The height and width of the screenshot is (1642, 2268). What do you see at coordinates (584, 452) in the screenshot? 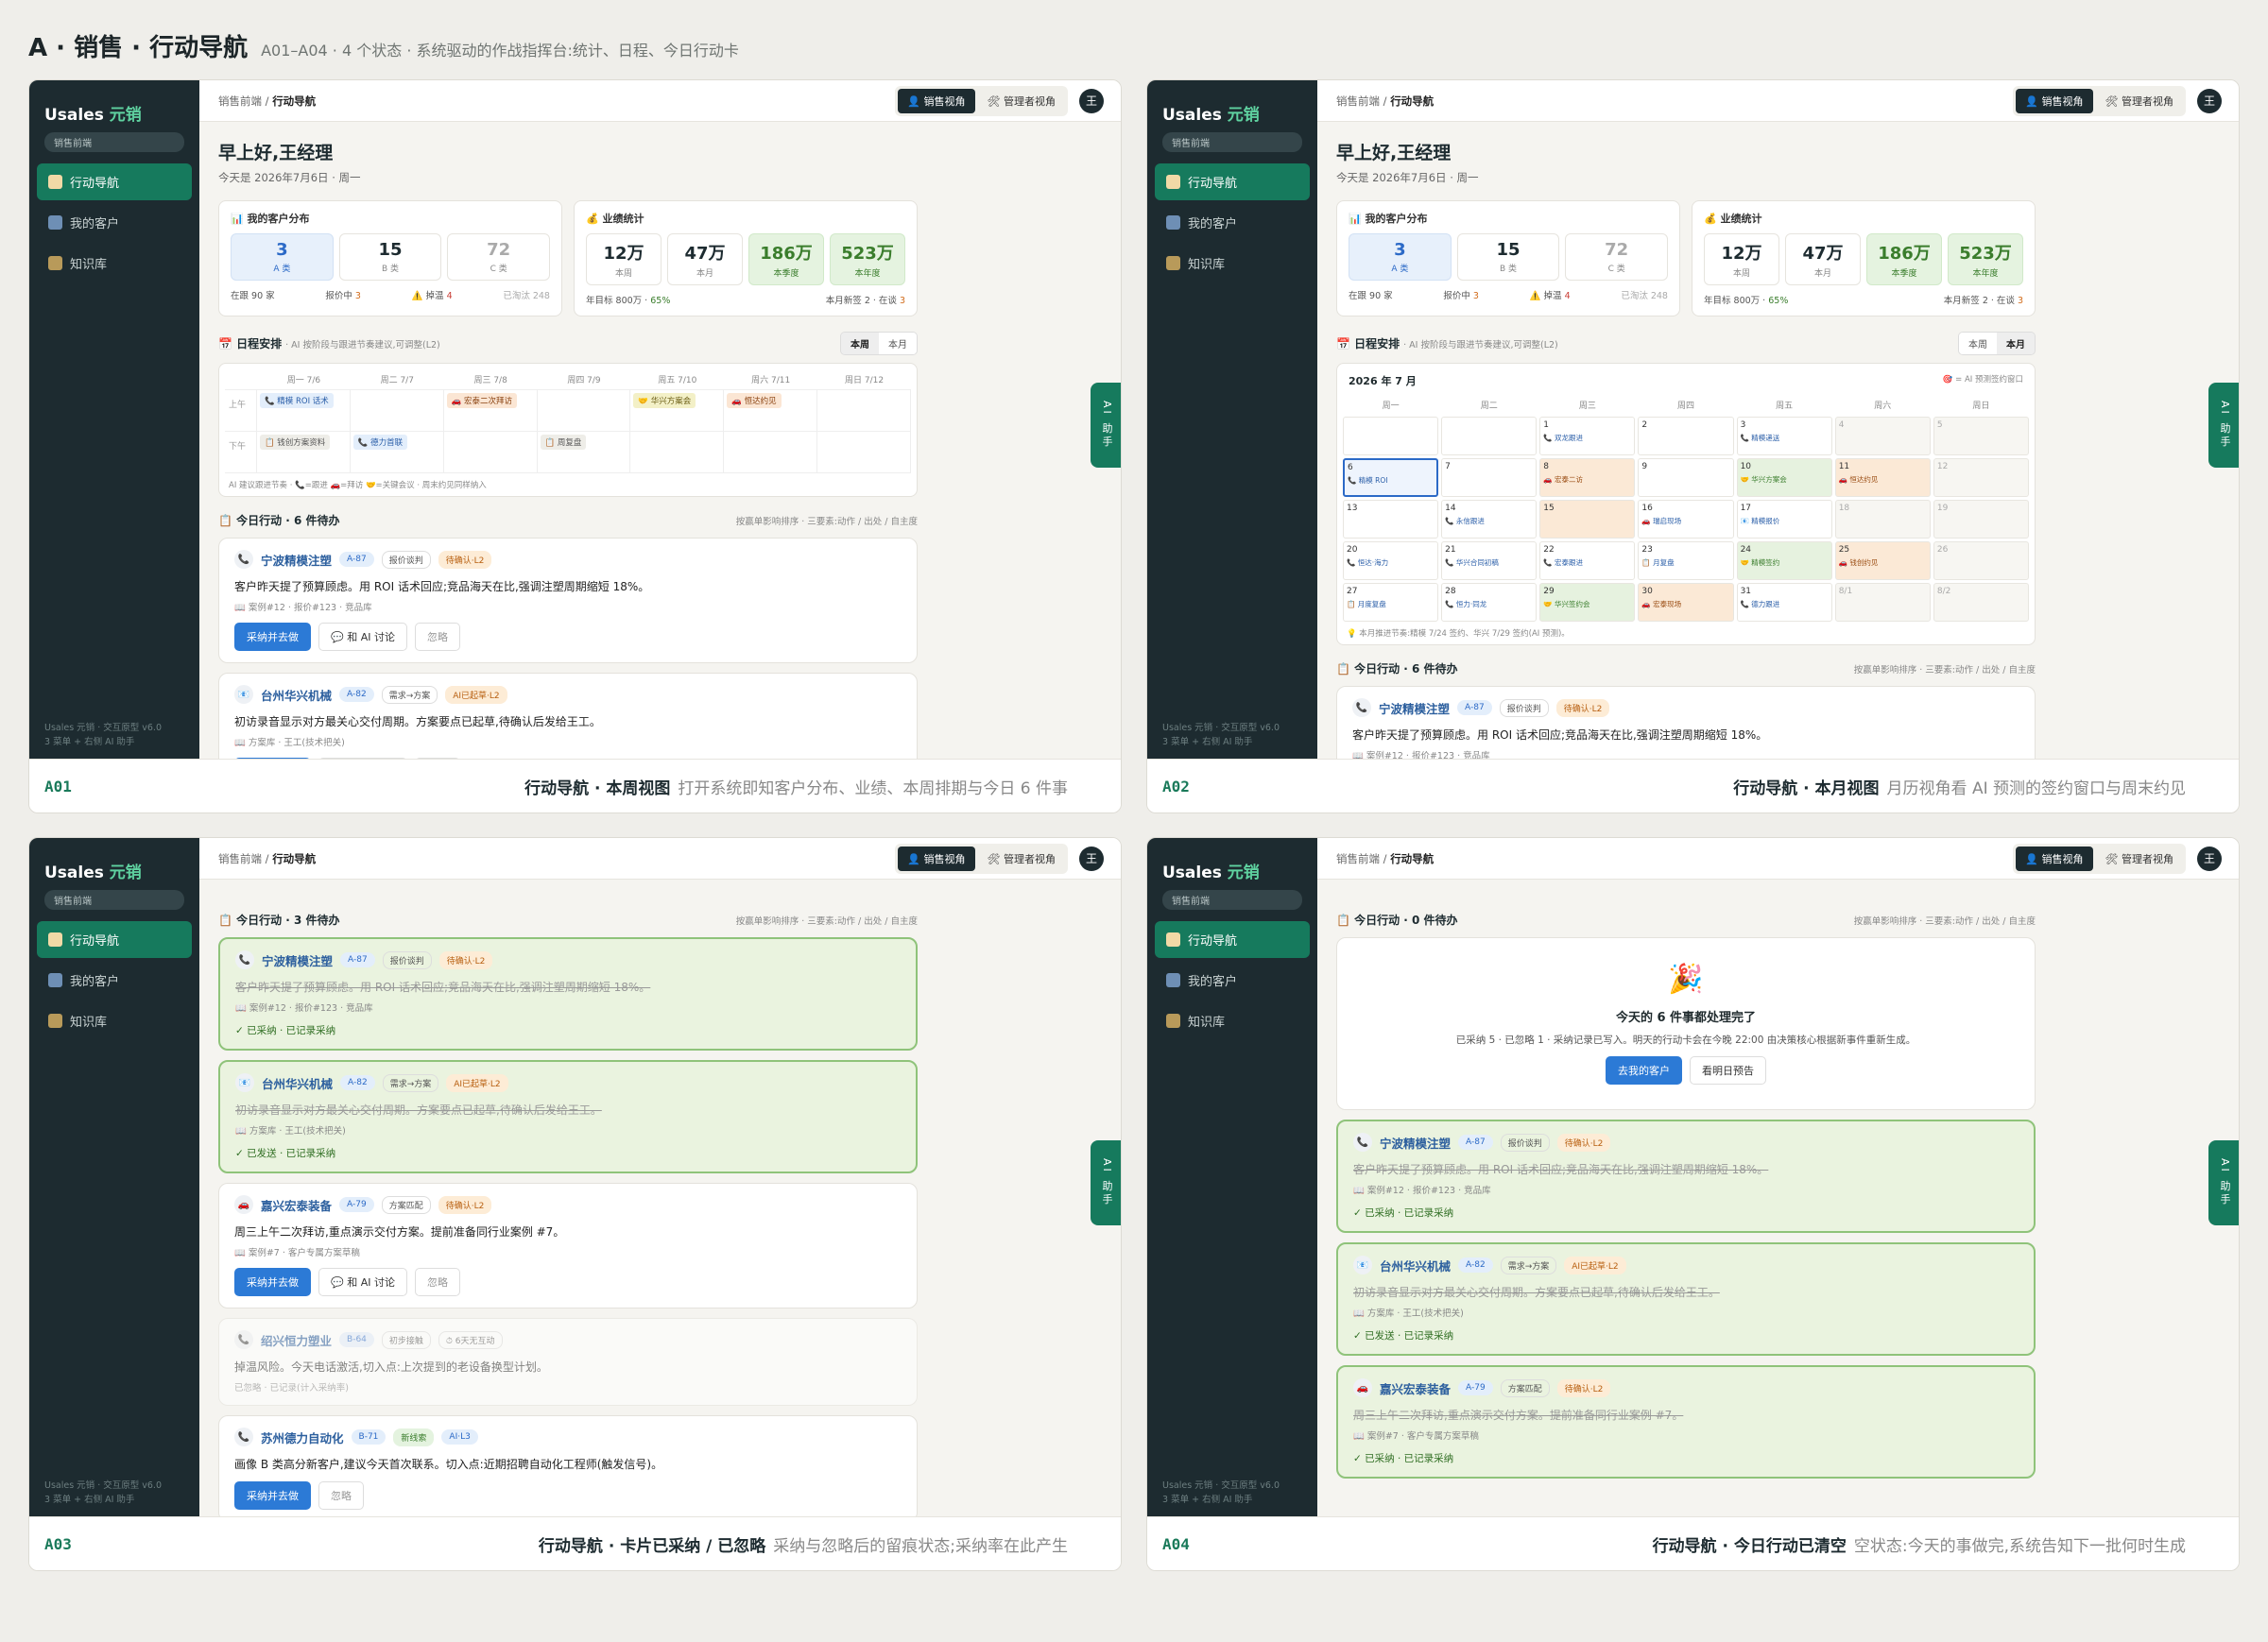
I see `calendar-cell: 📋 周复盘` at bounding box center [584, 452].